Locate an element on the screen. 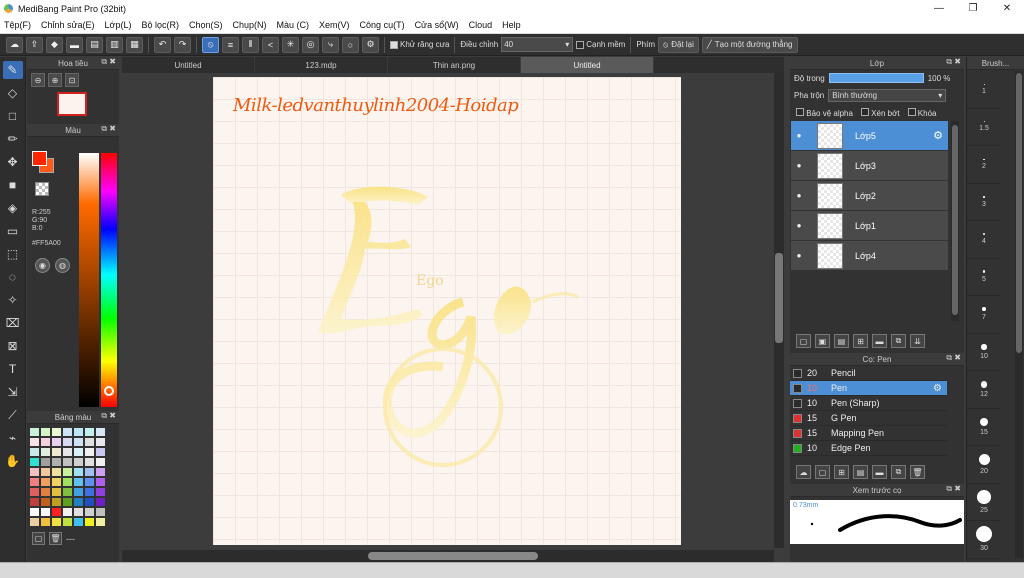 Image resolution: width=1024 pixels, height=578 pixels. protect-alpha-checkbox is located at coordinates (800, 112).